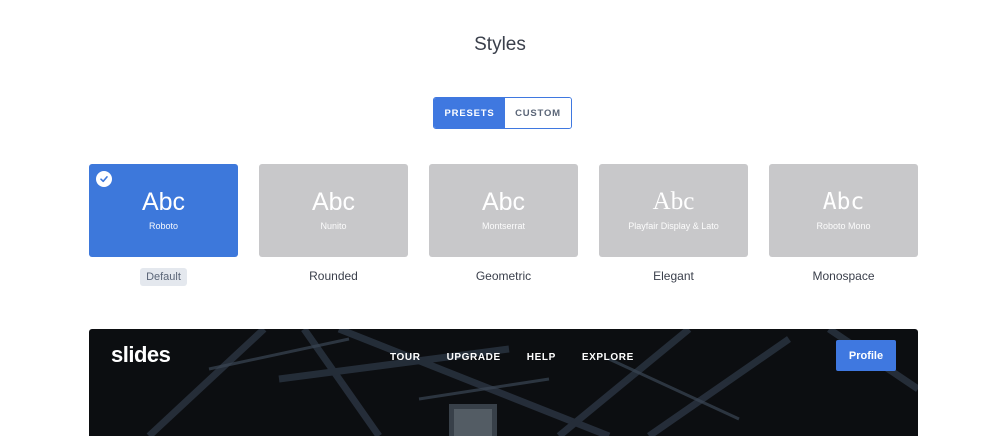 The width and height of the screenshot is (1000, 436). I want to click on preset-card-rounded: Abc Nunito, so click(333, 210).